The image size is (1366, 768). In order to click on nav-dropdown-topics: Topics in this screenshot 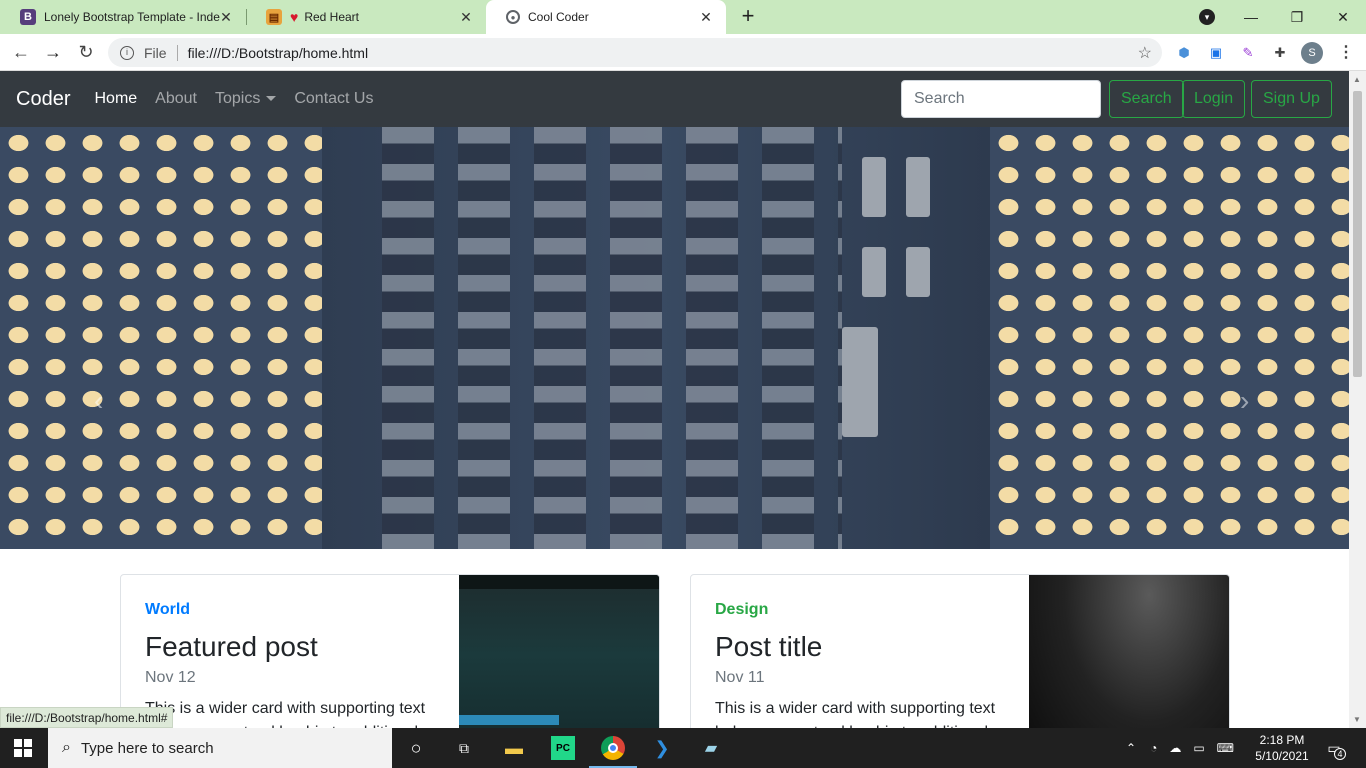, I will do `click(245, 99)`.